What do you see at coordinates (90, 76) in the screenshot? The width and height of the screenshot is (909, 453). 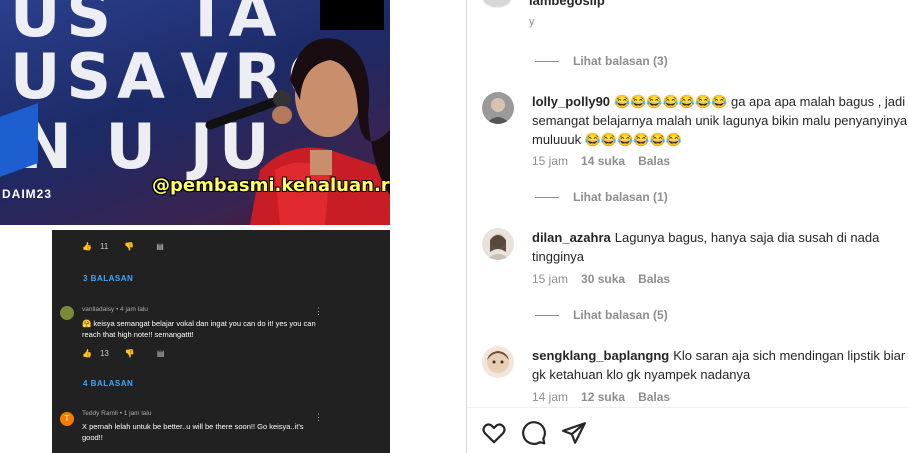 I see `bg-letters-3: USA` at bounding box center [90, 76].